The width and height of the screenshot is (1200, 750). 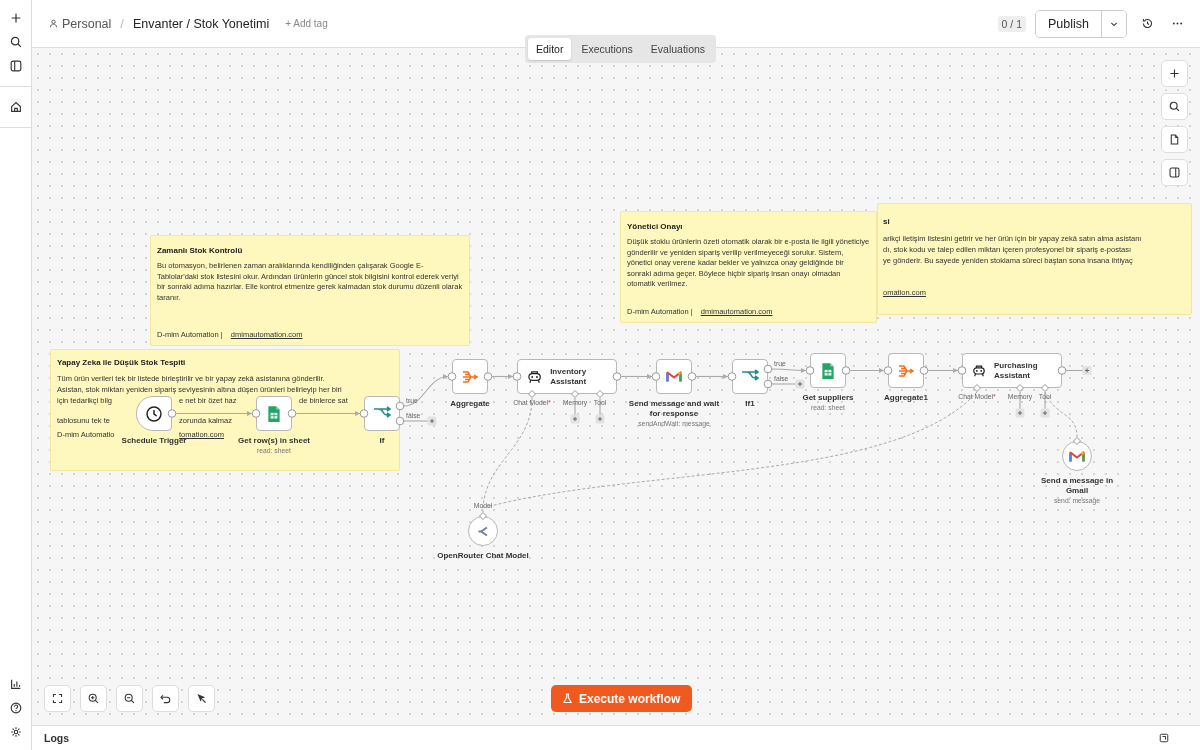 I want to click on workflow-name: Envanter / Stok Yonetimi, so click(x=201, y=23).